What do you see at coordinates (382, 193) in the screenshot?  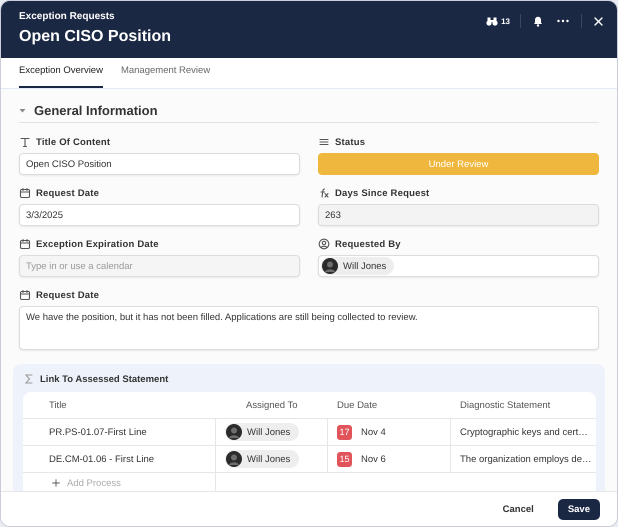 I see `field-label: Days Since Request` at bounding box center [382, 193].